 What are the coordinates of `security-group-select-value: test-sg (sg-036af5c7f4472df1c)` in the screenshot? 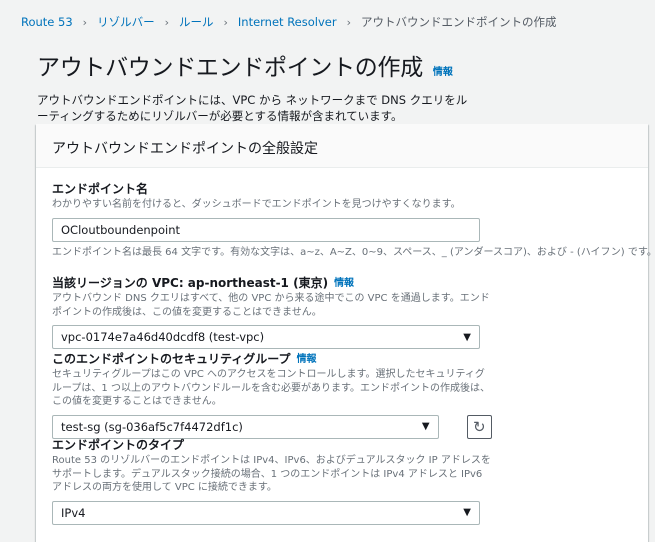 It's located at (152, 426).